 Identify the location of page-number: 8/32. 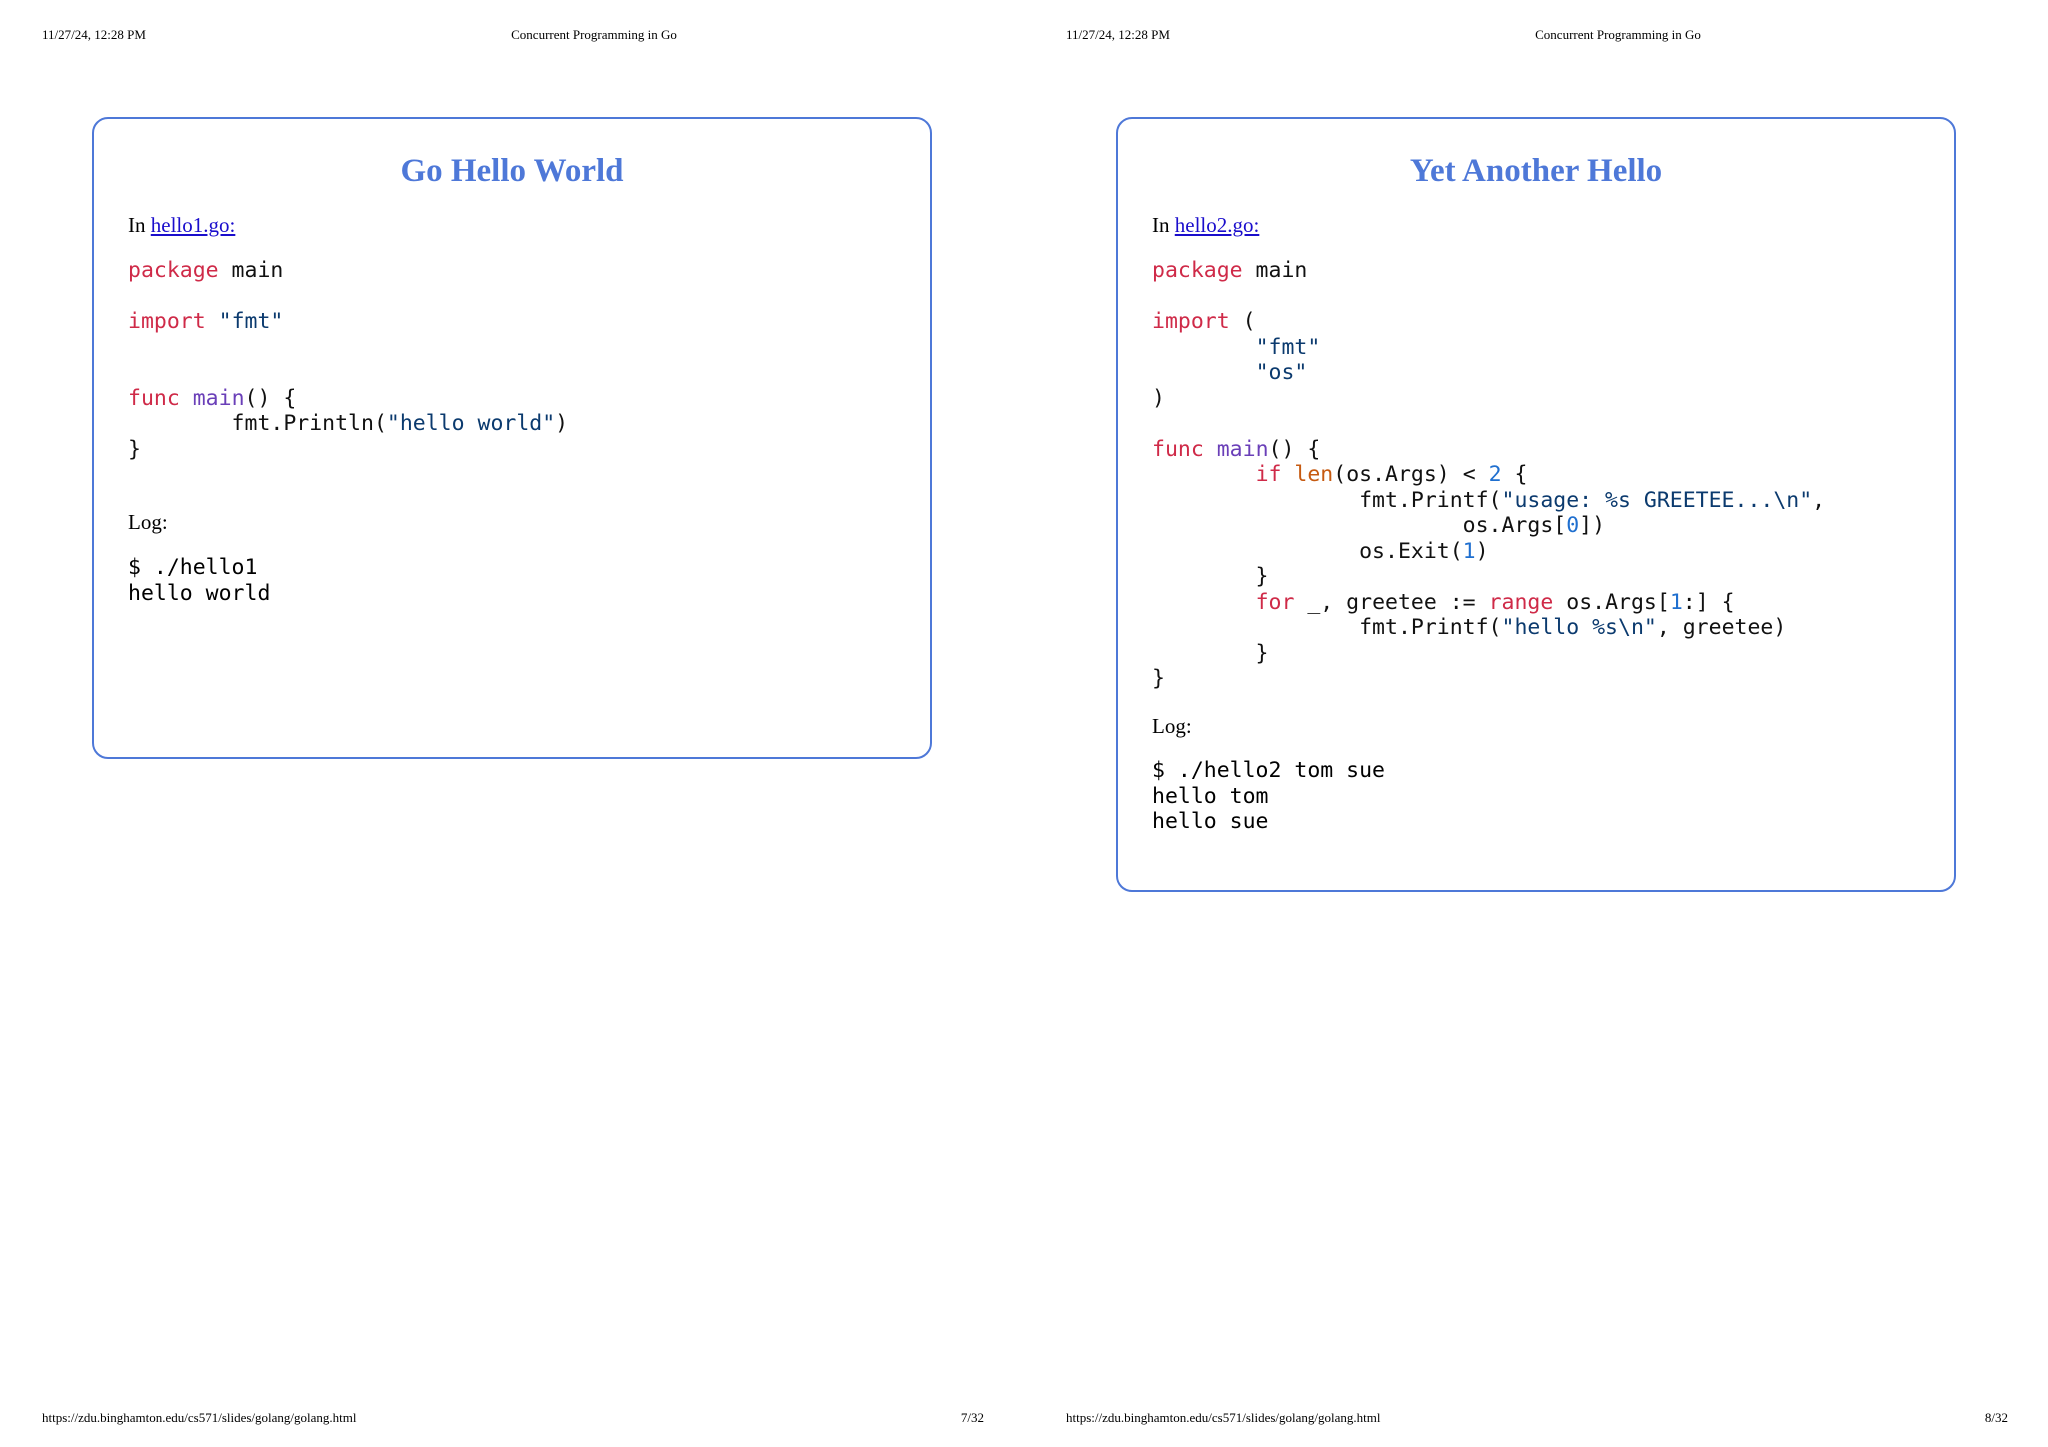
(1996, 1417).